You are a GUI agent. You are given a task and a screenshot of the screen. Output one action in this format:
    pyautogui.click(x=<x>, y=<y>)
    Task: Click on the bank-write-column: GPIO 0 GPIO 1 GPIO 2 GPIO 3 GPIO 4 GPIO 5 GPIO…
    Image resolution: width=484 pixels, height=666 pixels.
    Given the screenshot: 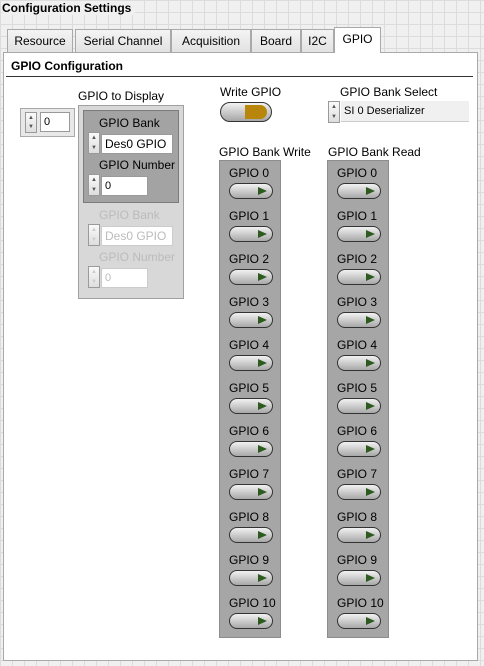 What is the action you would take?
    pyautogui.click(x=250, y=399)
    